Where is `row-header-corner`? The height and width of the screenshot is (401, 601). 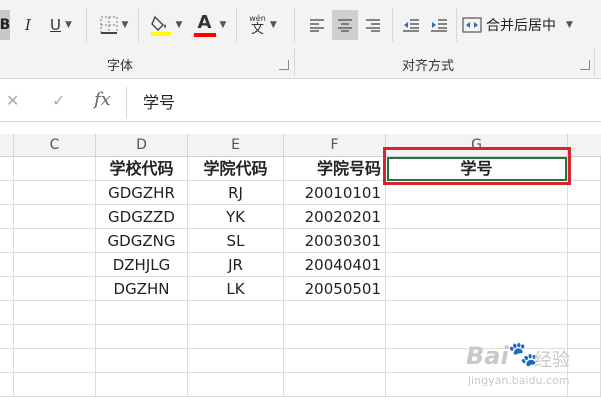
row-header-corner is located at coordinates (7, 145).